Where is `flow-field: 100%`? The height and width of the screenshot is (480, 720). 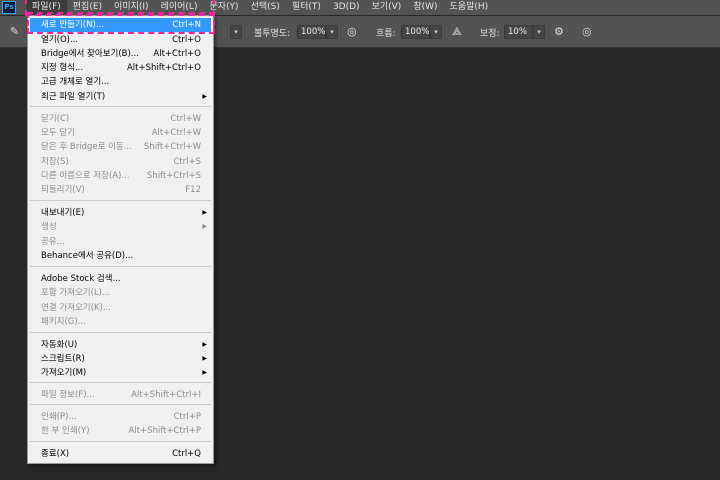
flow-field: 100% is located at coordinates (415, 32).